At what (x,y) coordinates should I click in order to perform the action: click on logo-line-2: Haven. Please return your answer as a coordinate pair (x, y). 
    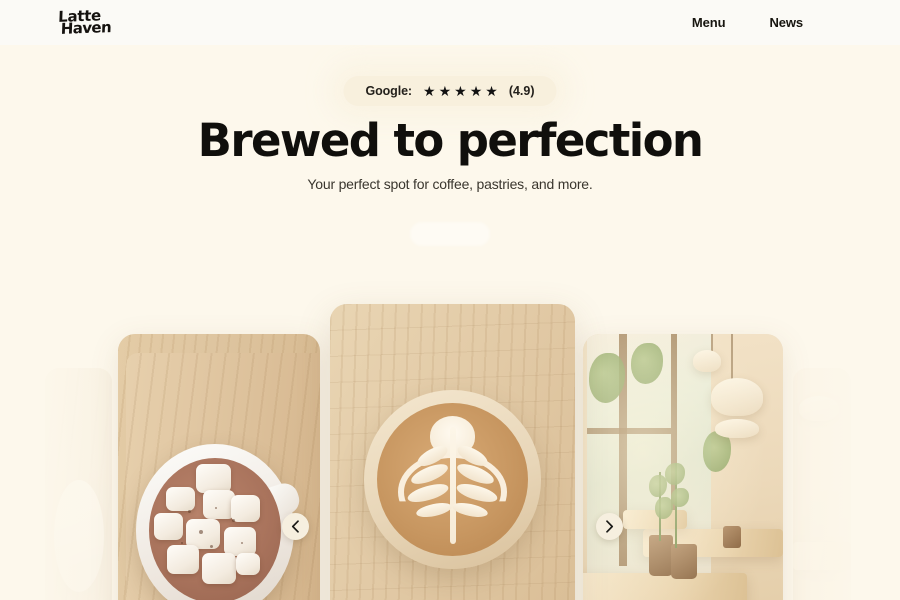
    Looking at the image, I should click on (86, 28).